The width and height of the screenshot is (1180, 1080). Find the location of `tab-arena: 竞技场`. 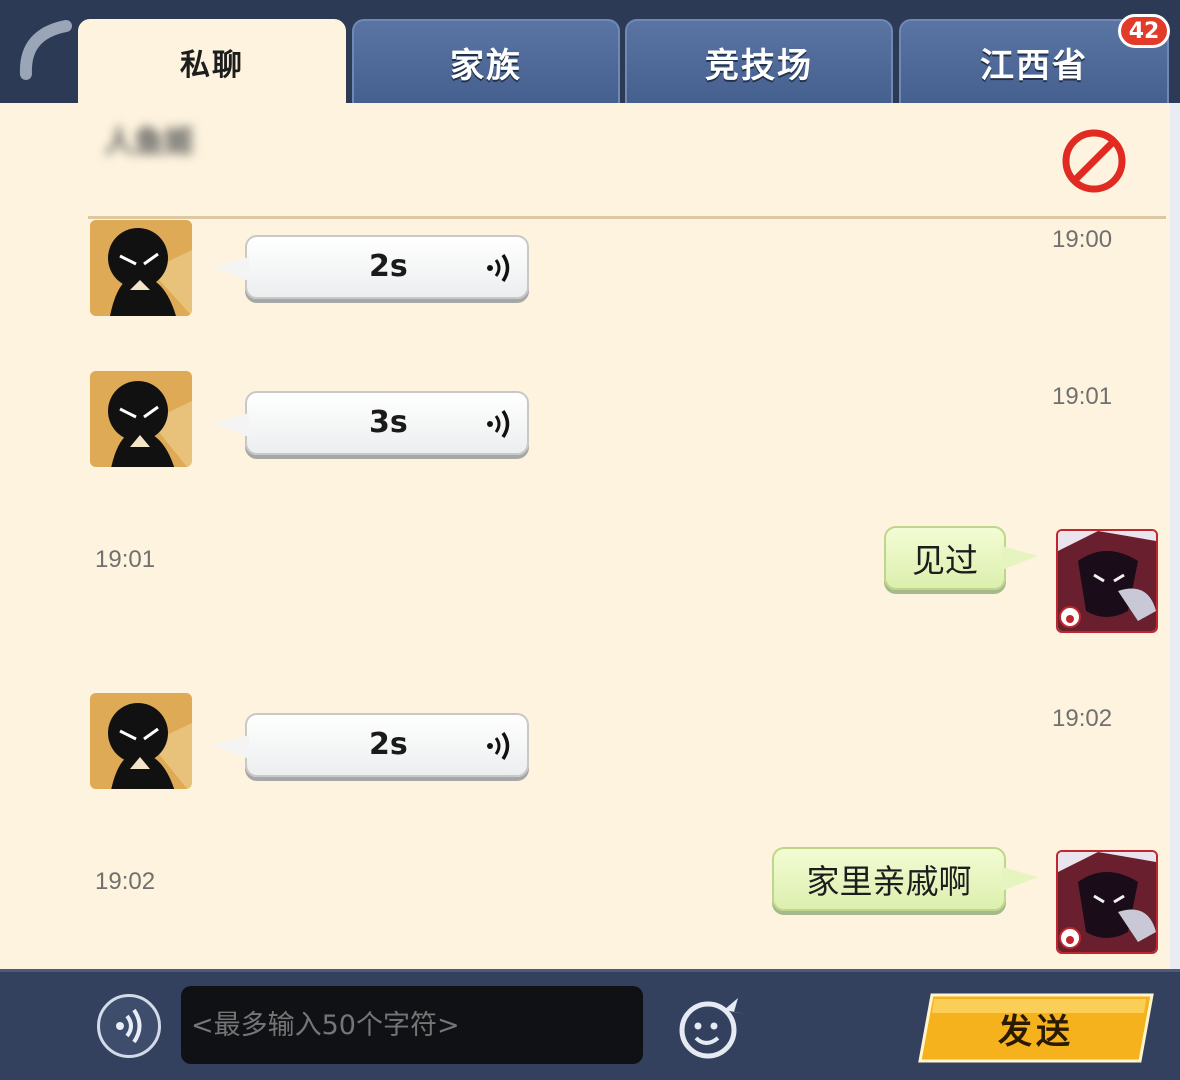

tab-arena: 竞技场 is located at coordinates (759, 61).